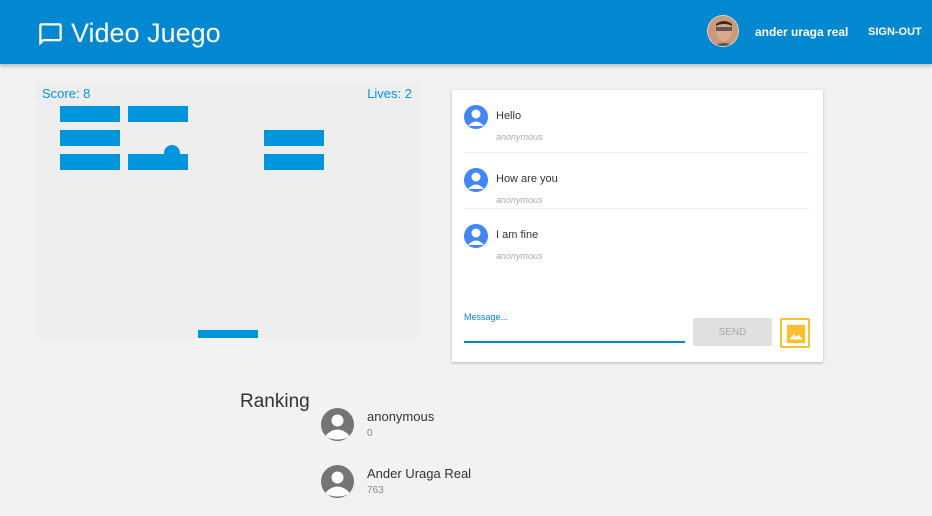 This screenshot has height=516, width=932. Describe the element at coordinates (517, 235) in the screenshot. I see `message-text: I am fine` at that location.